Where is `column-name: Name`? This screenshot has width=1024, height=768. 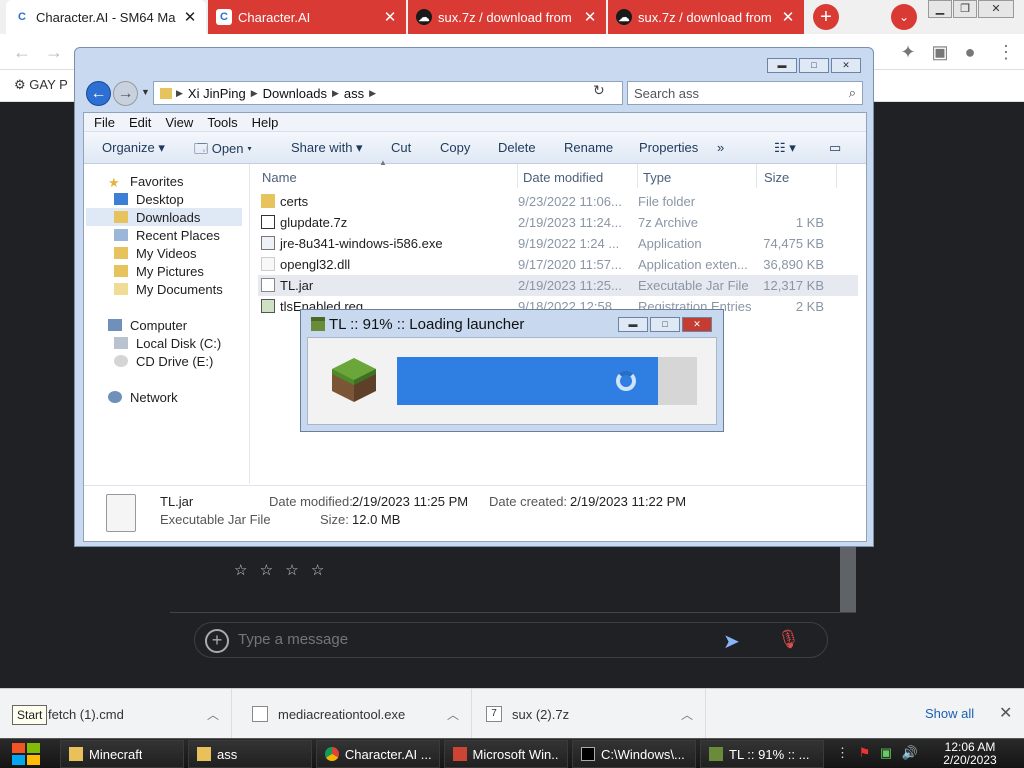 column-name: Name is located at coordinates (279, 177).